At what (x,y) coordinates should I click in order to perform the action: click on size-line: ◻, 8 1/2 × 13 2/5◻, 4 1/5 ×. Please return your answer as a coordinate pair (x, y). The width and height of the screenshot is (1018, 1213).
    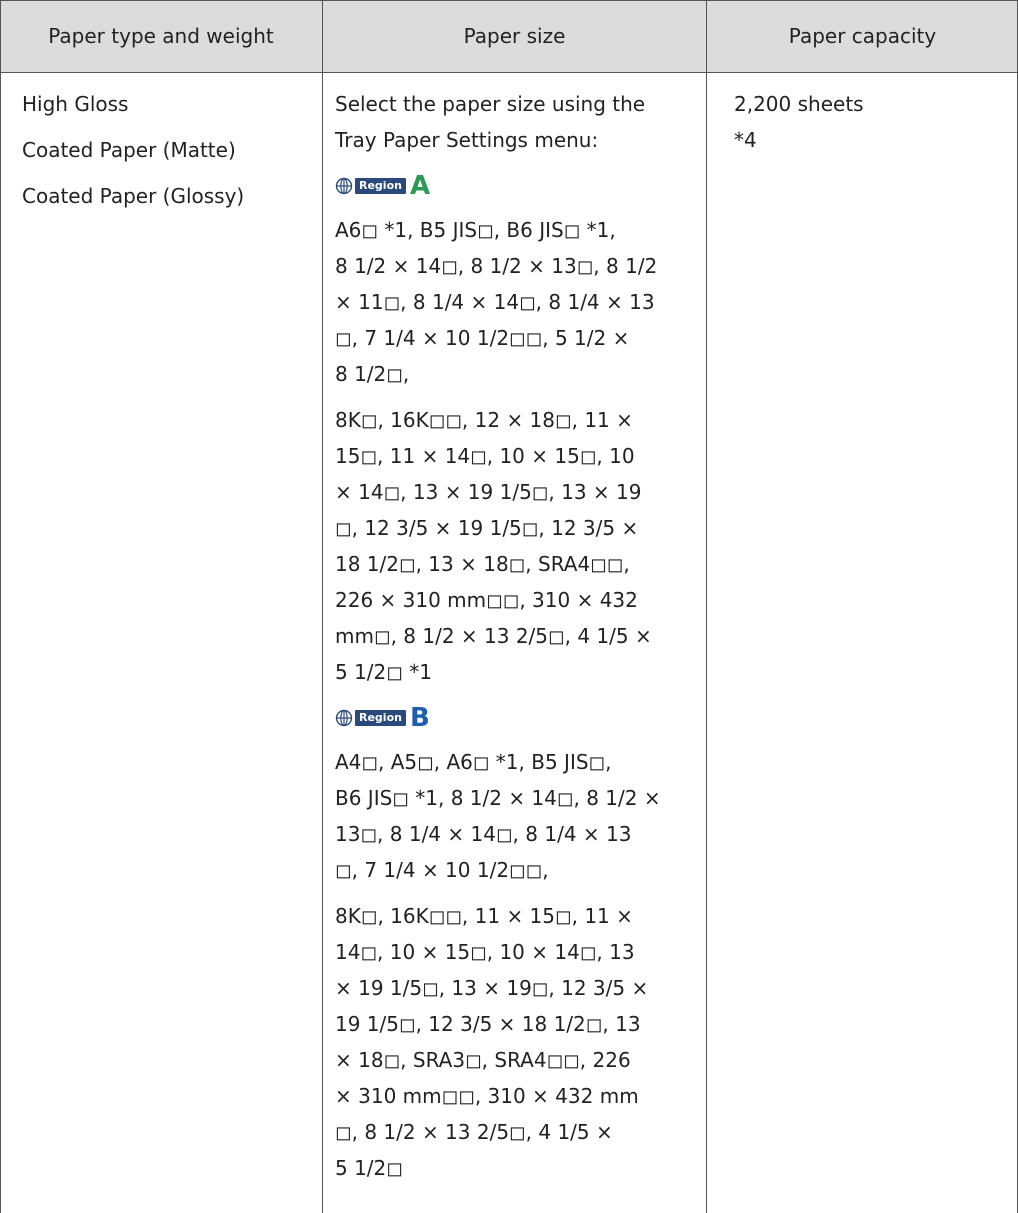
    Looking at the image, I should click on (474, 1132).